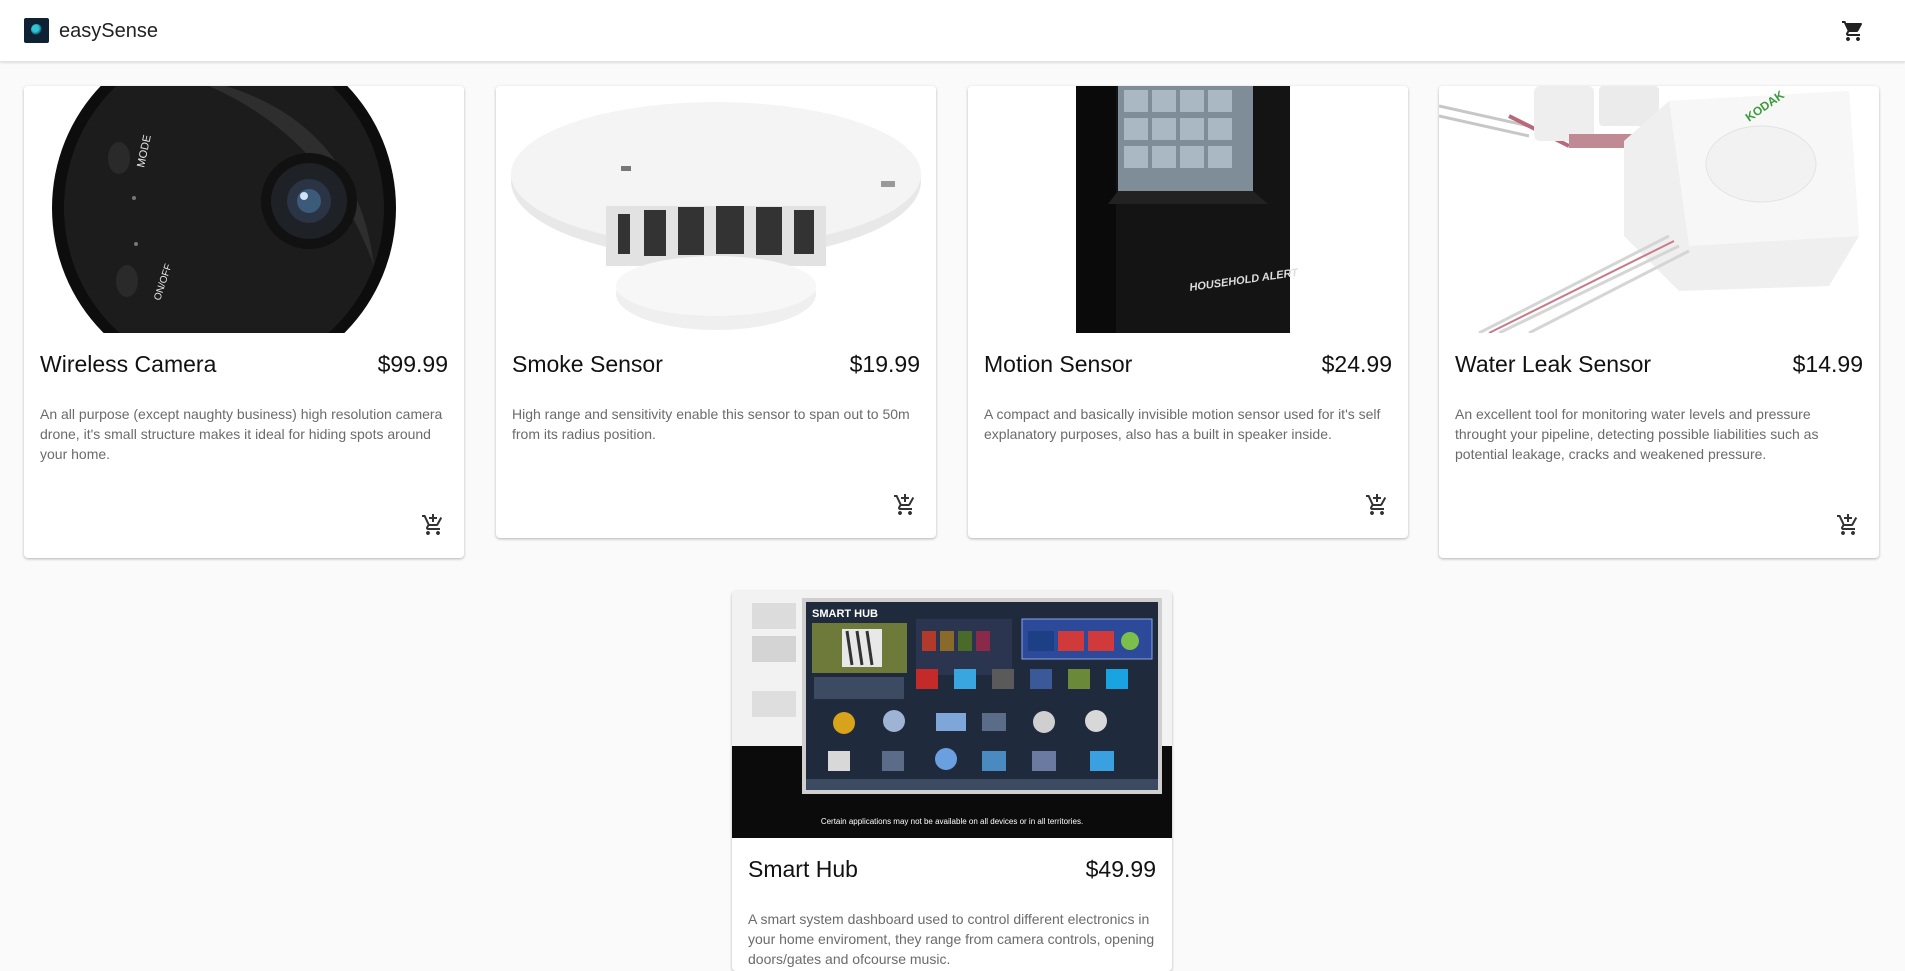  I want to click on product-title: Smart Hub, so click(803, 869).